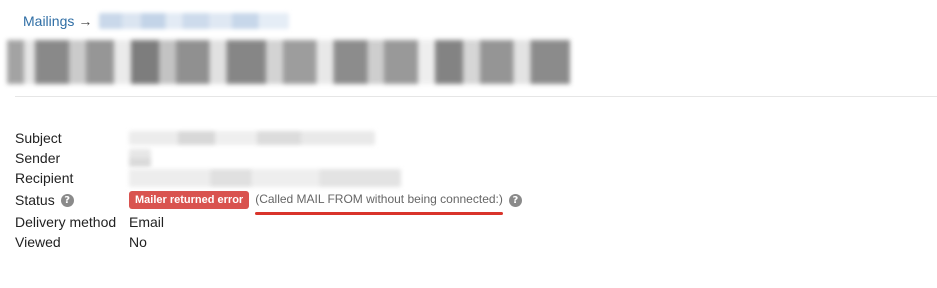 The width and height of the screenshot is (937, 288). Describe the element at coordinates (268, 158) in the screenshot. I see `sender-row: Sender` at that location.